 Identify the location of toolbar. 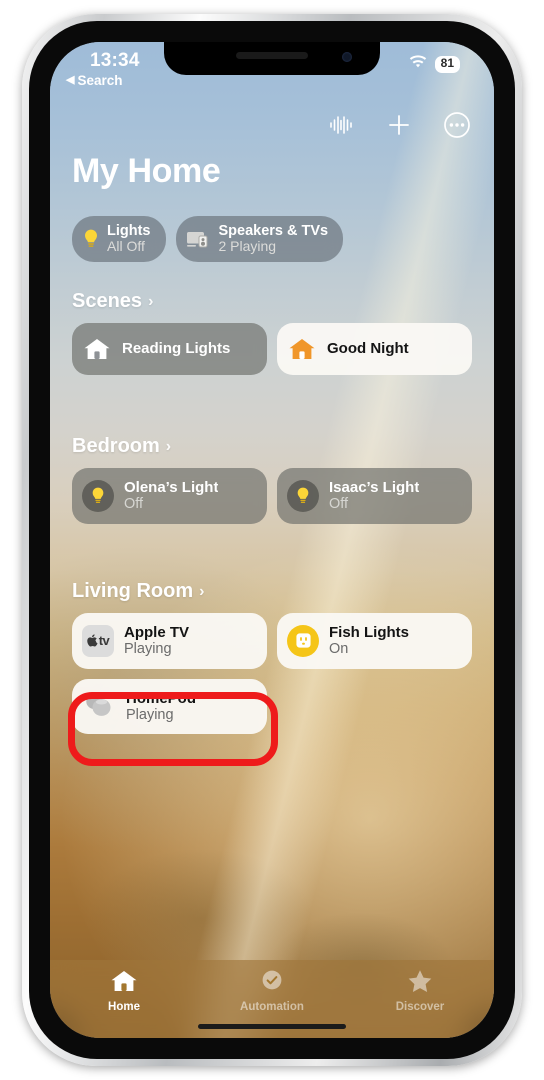
(399, 125).